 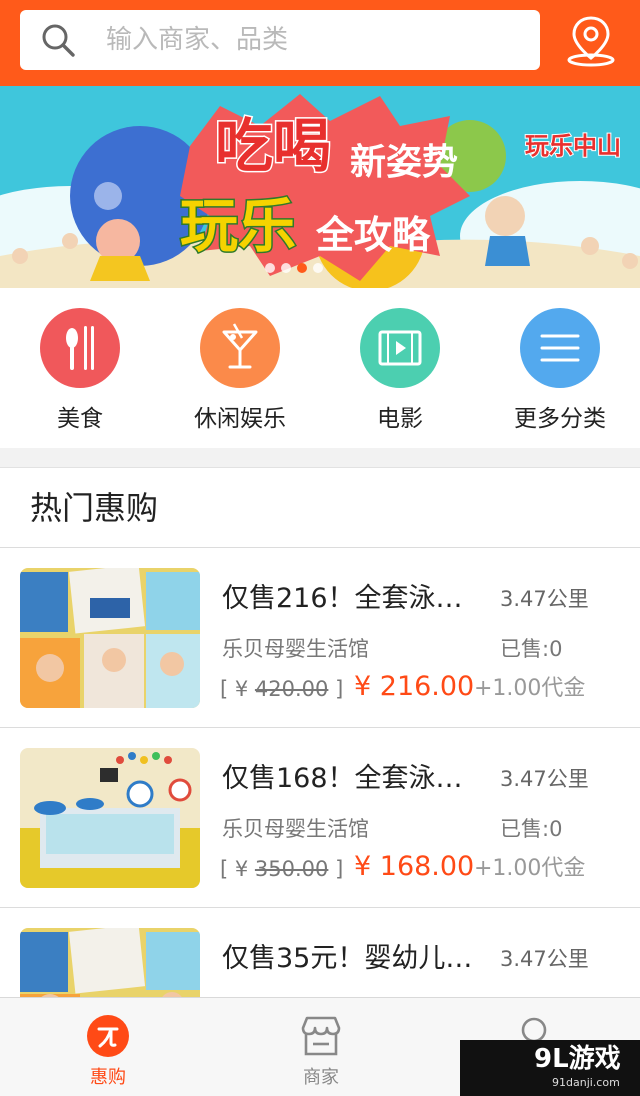 I want to click on search-icon, so click(x=58, y=40).